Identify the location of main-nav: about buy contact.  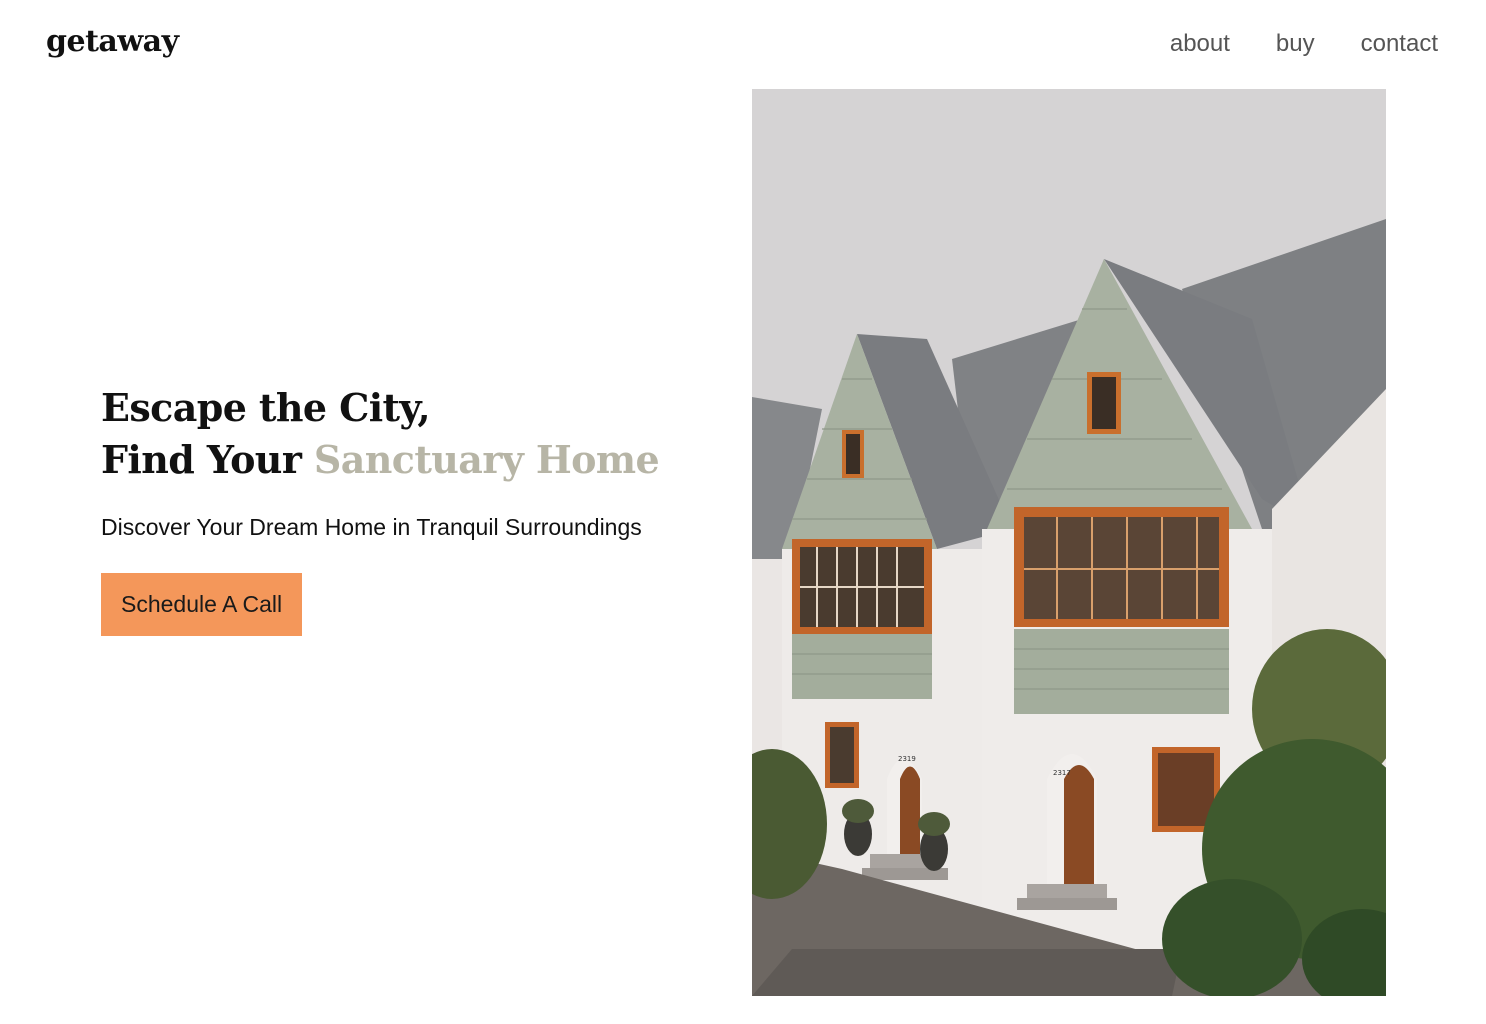
(1304, 44).